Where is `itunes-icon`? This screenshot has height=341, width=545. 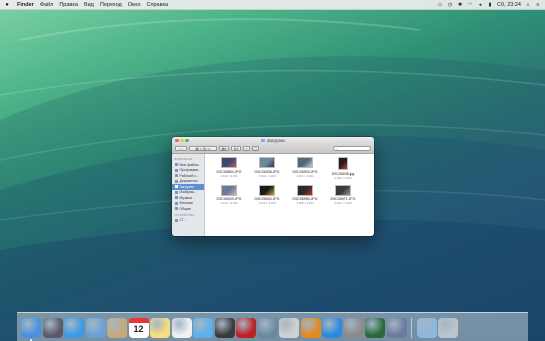 itunes-icon is located at coordinates (289, 328).